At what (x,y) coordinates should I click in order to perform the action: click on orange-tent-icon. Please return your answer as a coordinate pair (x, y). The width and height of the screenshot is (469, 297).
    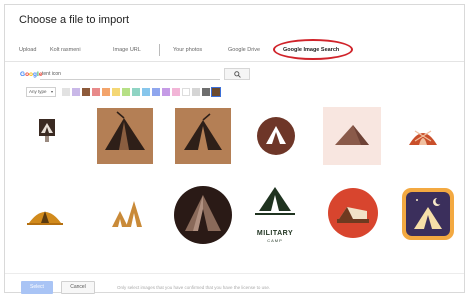
    Looking at the image, I should click on (45, 218).